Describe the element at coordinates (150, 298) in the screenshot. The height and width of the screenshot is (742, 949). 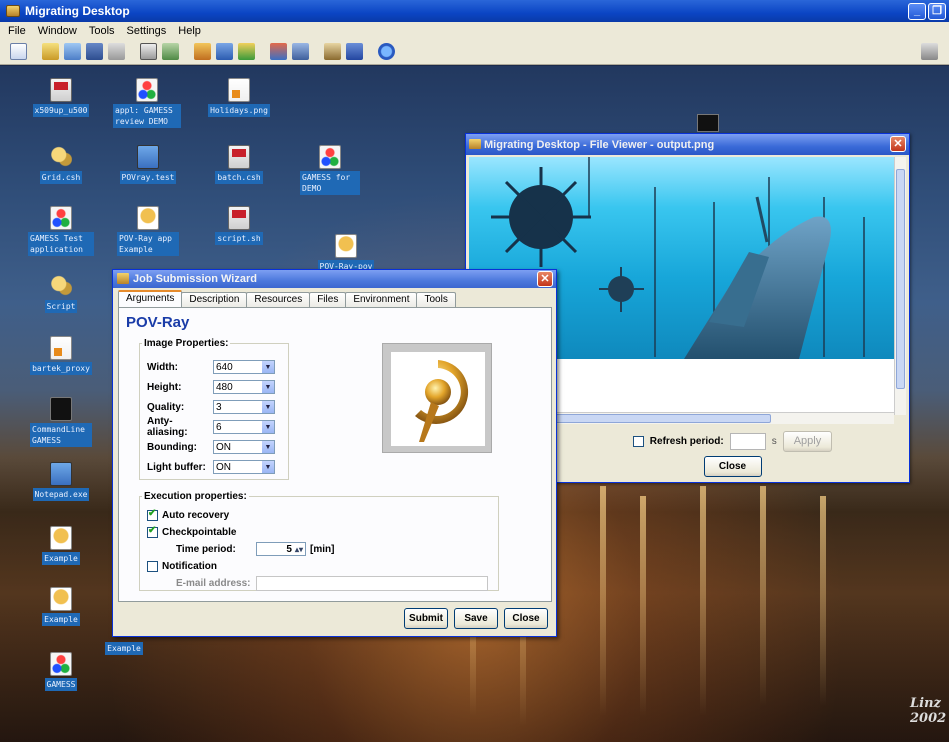
I see `tab-arguments: Arguments` at that location.